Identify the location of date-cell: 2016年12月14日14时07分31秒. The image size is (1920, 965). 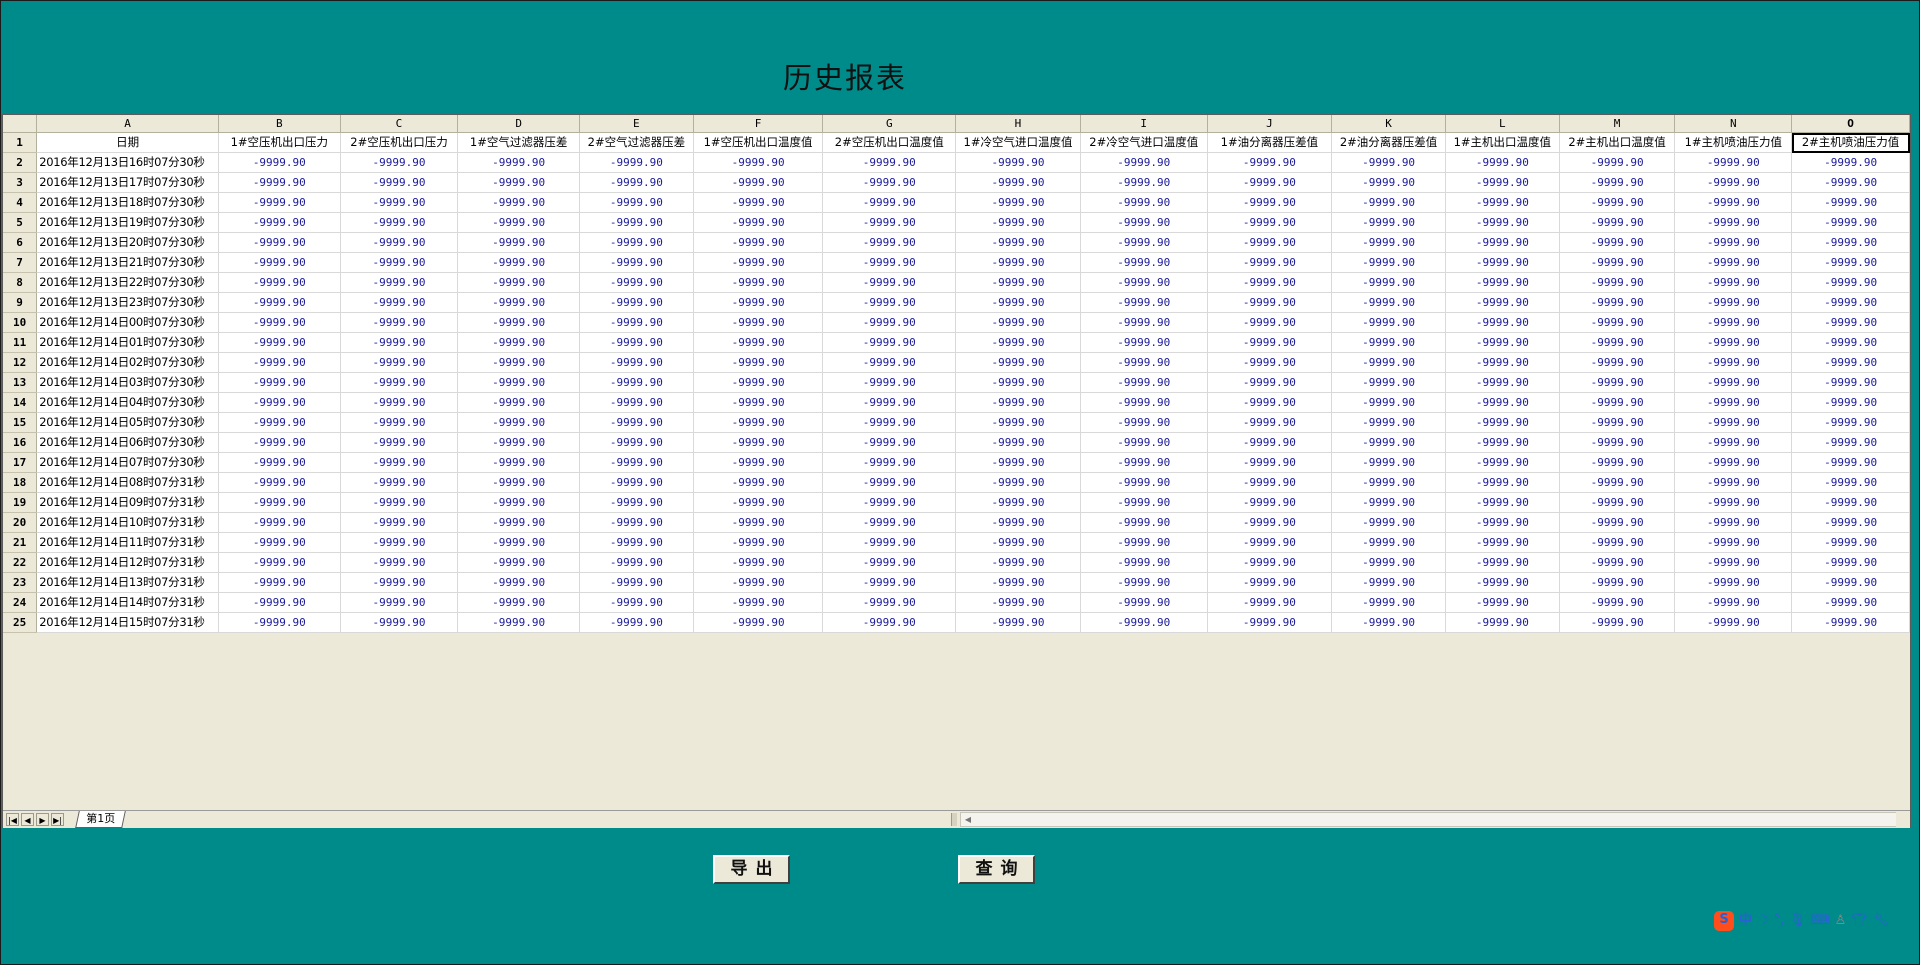
(127, 602).